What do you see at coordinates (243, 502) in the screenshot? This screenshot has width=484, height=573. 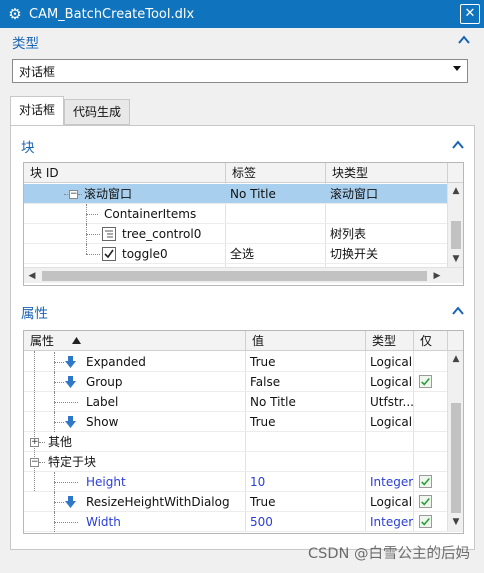 I see `property-row: ResizeHeightWithDialog True Logical` at bounding box center [243, 502].